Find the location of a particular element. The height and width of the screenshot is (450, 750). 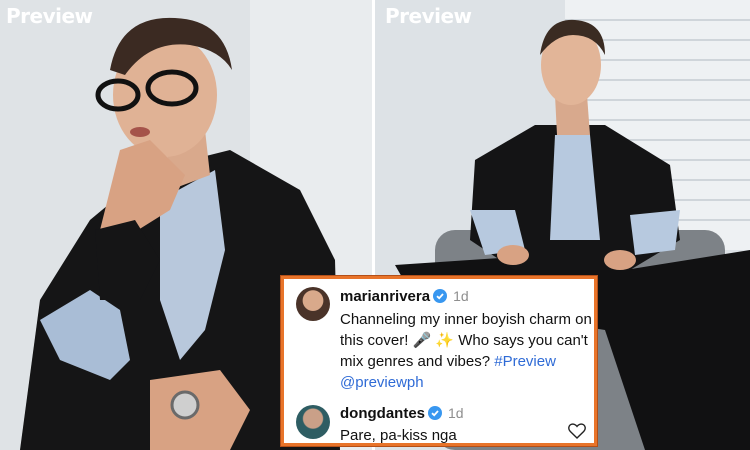

comment-fragment: mix genres and vibes? is located at coordinates (417, 361).